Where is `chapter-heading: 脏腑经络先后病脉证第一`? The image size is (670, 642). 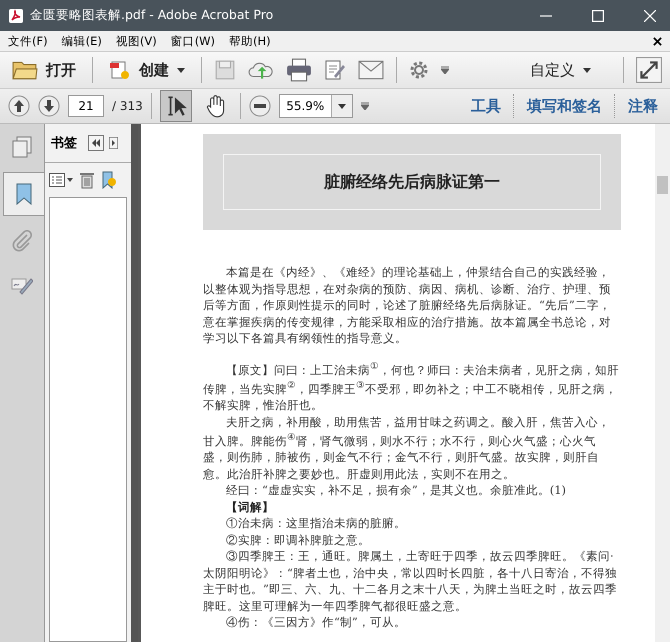
chapter-heading: 脏腑经络先后病脉证第一 is located at coordinates (412, 182).